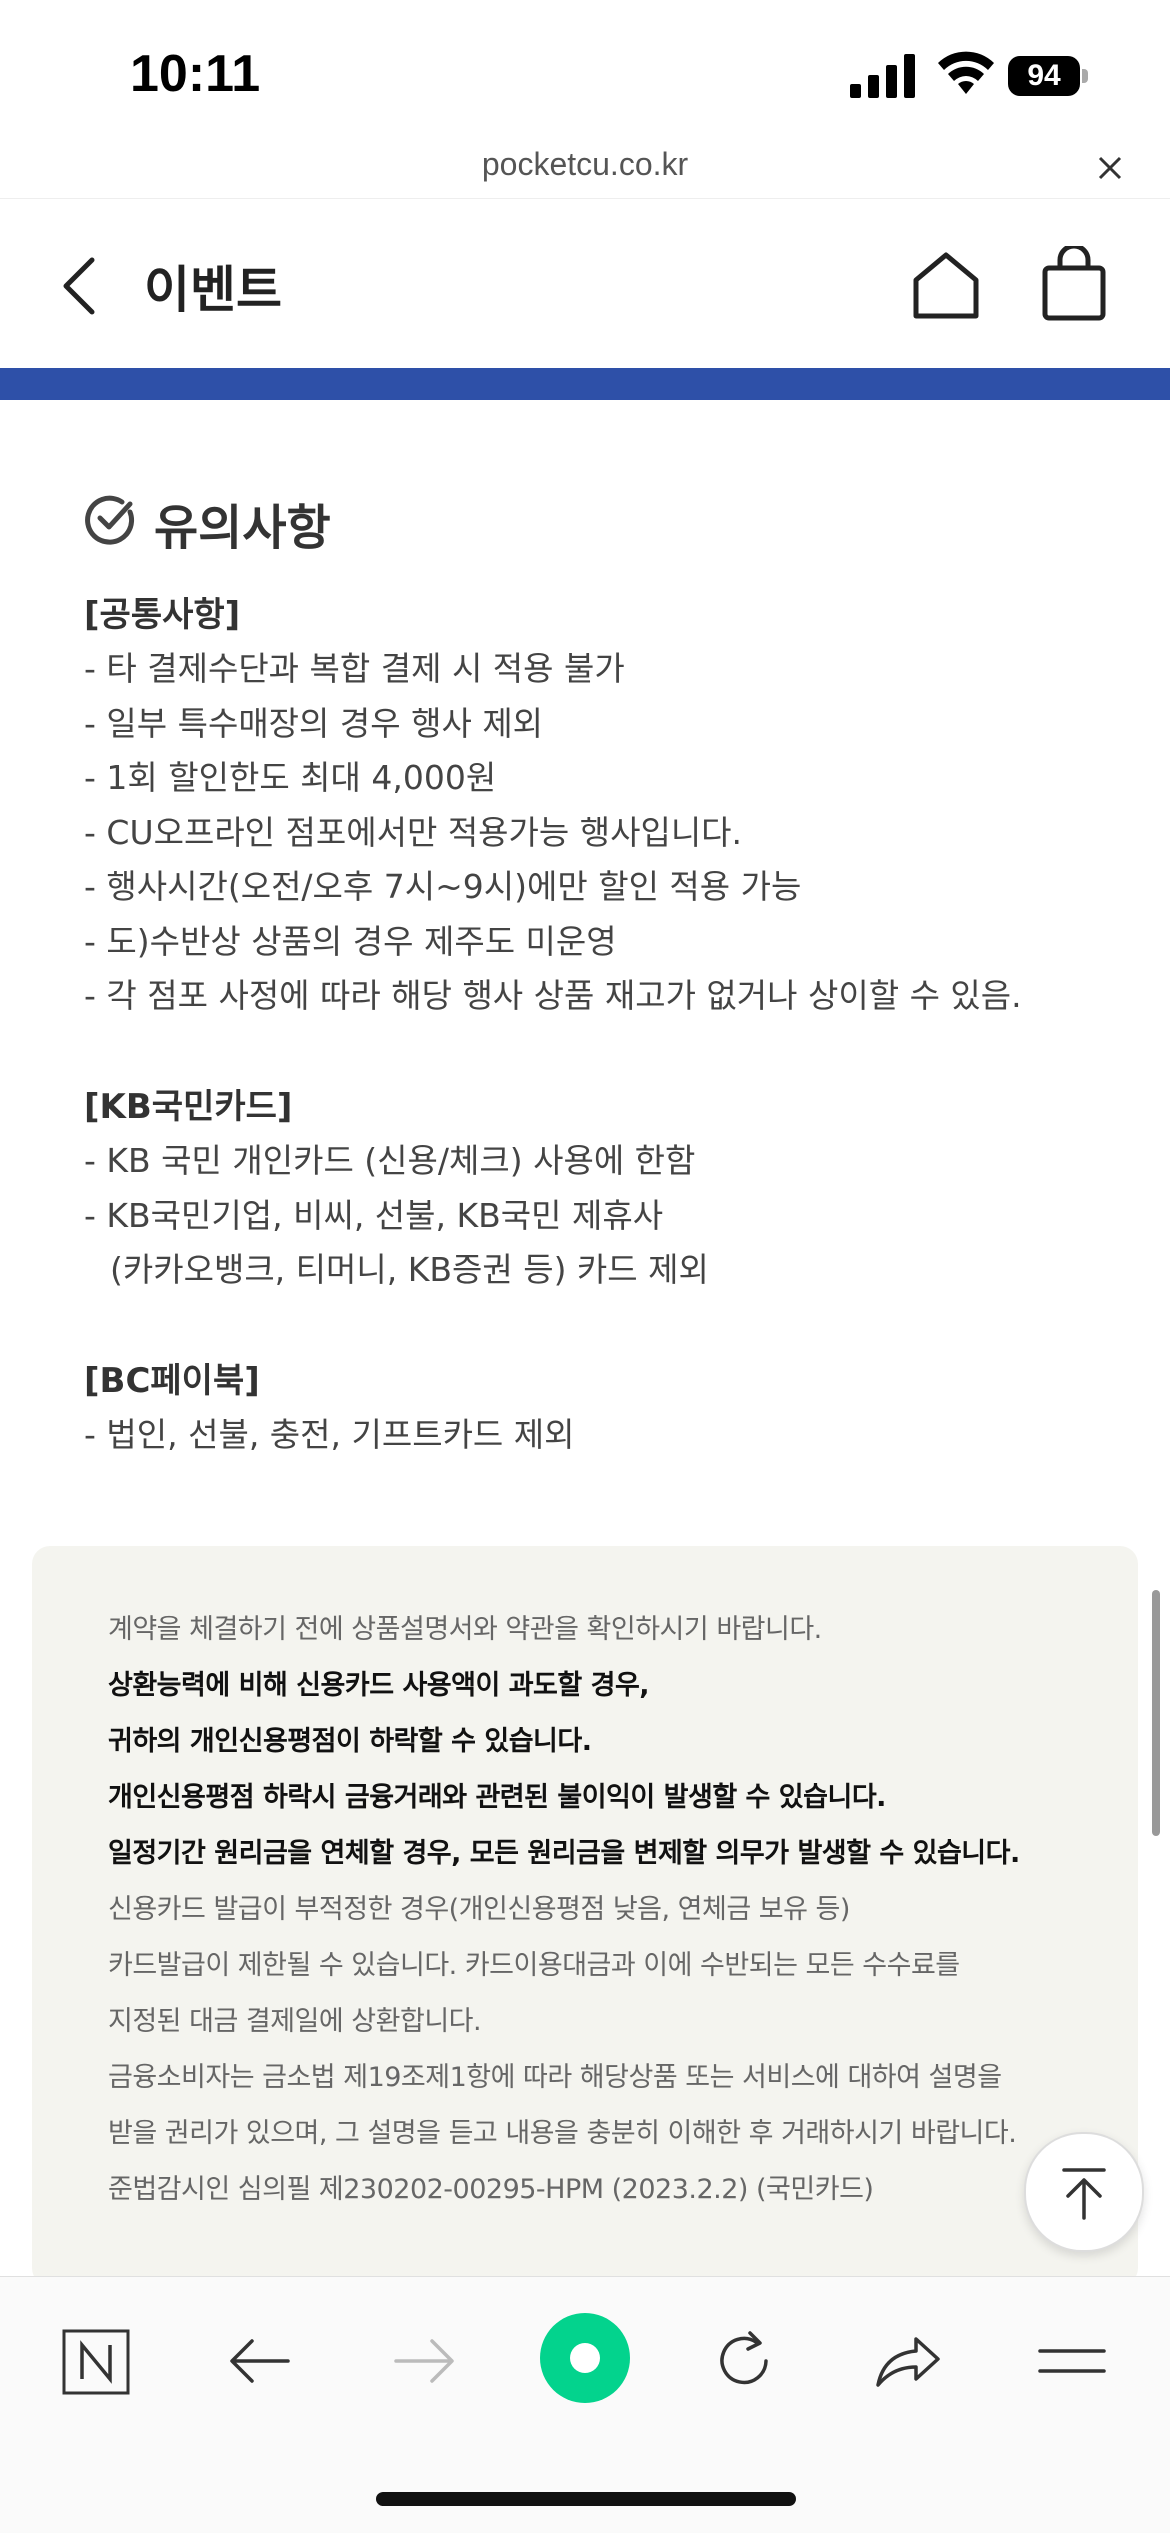  Describe the element at coordinates (497, 1797) in the screenshot. I see `disclaimer-line: 개인신용평점 하락시 금융거래와 관련된 불이익이 발생할 수 있습니다.` at that location.